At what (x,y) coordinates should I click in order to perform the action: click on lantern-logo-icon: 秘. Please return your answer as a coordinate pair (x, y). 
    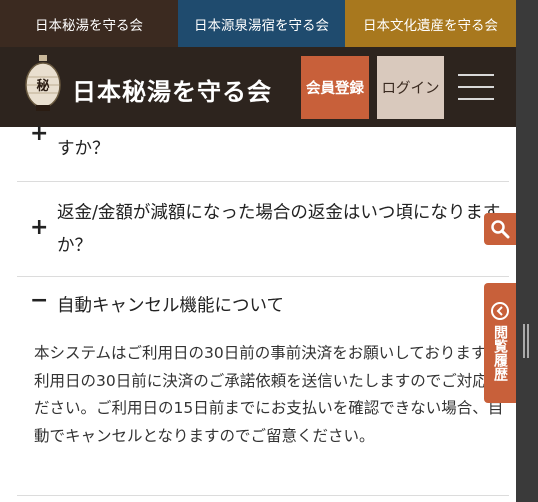
    Looking at the image, I should click on (43, 85).